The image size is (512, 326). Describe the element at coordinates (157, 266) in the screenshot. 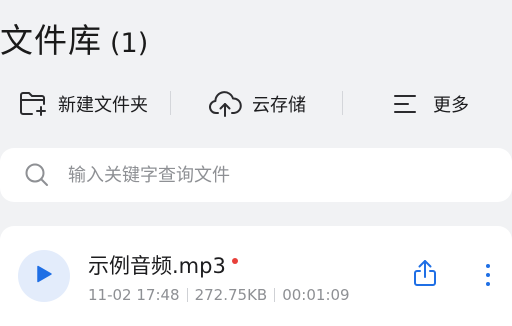

I see `file-name: 示例音频.mp3` at that location.